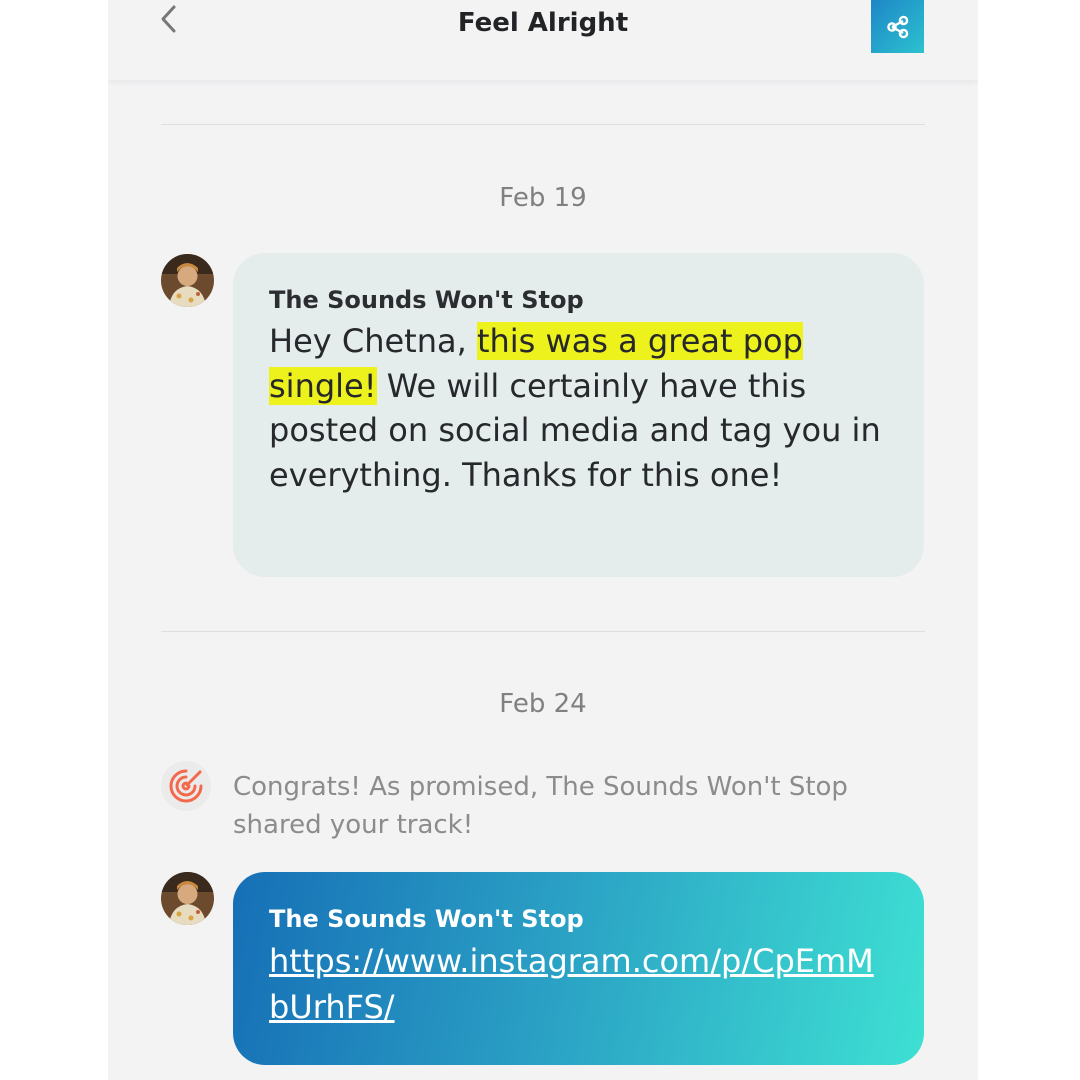  What do you see at coordinates (373, 341) in the screenshot?
I see `message-text-before: Hey Chetna,` at bounding box center [373, 341].